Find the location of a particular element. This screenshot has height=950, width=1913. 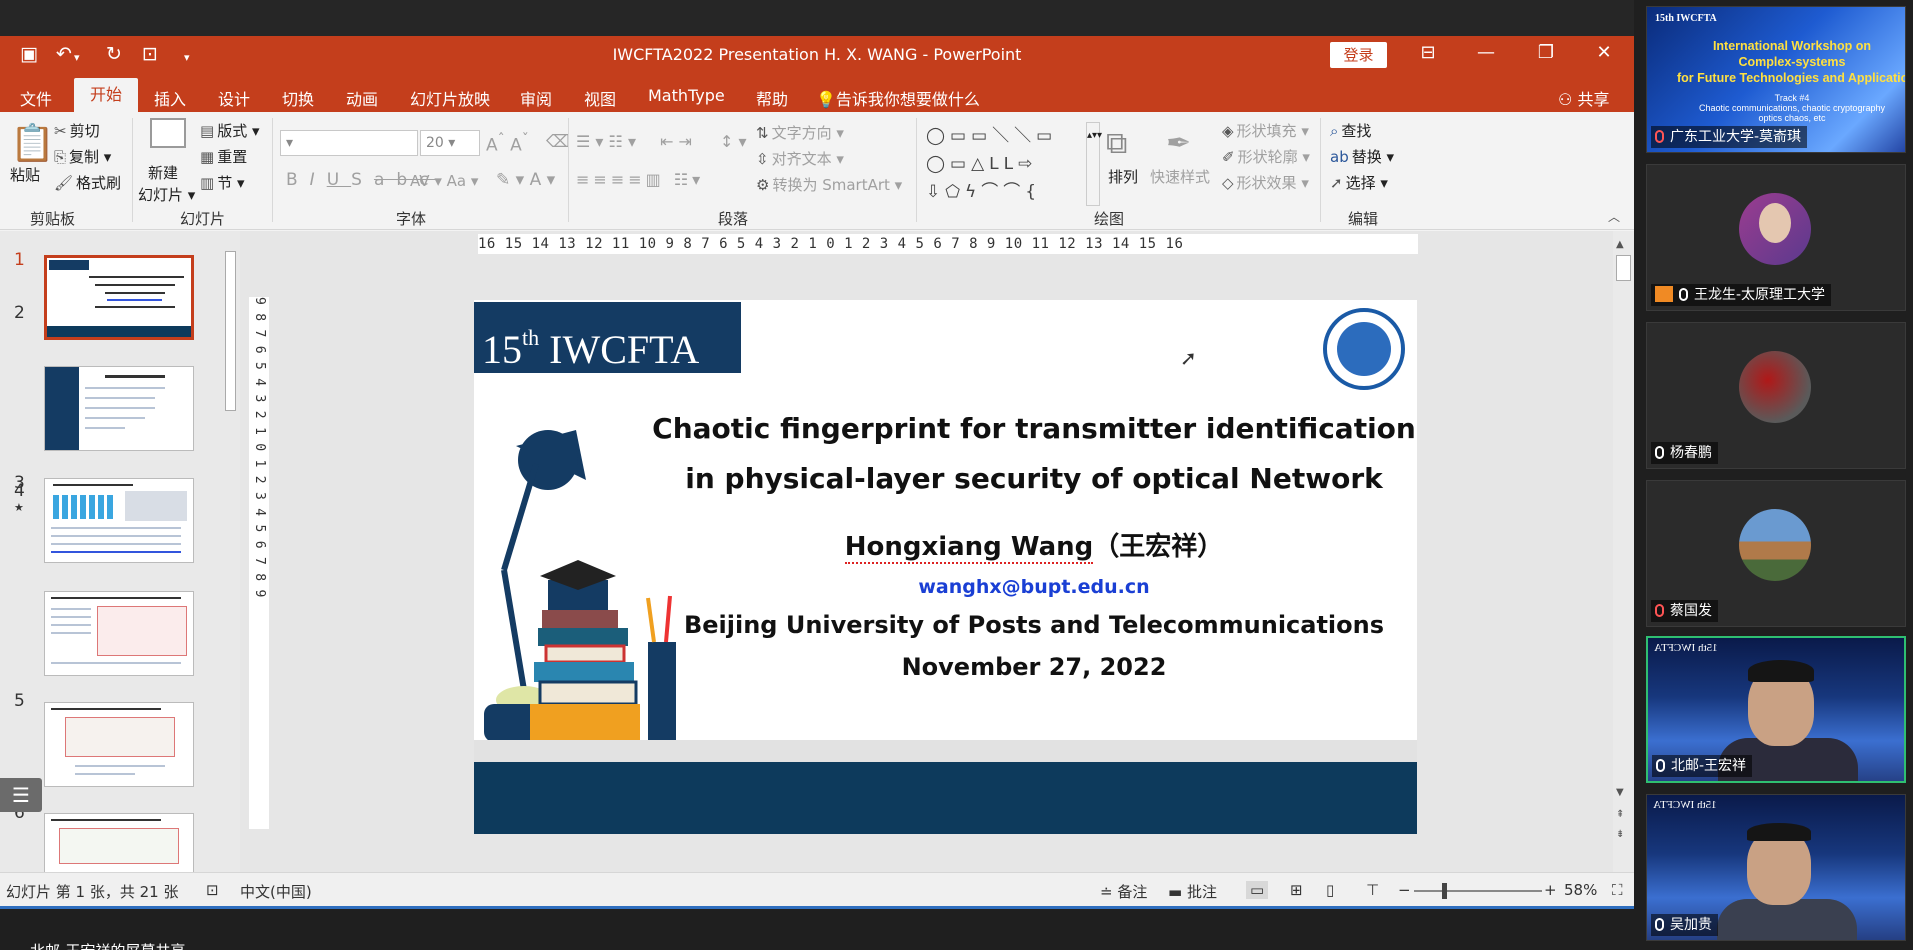

tab-home: 开始 is located at coordinates (106, 95).